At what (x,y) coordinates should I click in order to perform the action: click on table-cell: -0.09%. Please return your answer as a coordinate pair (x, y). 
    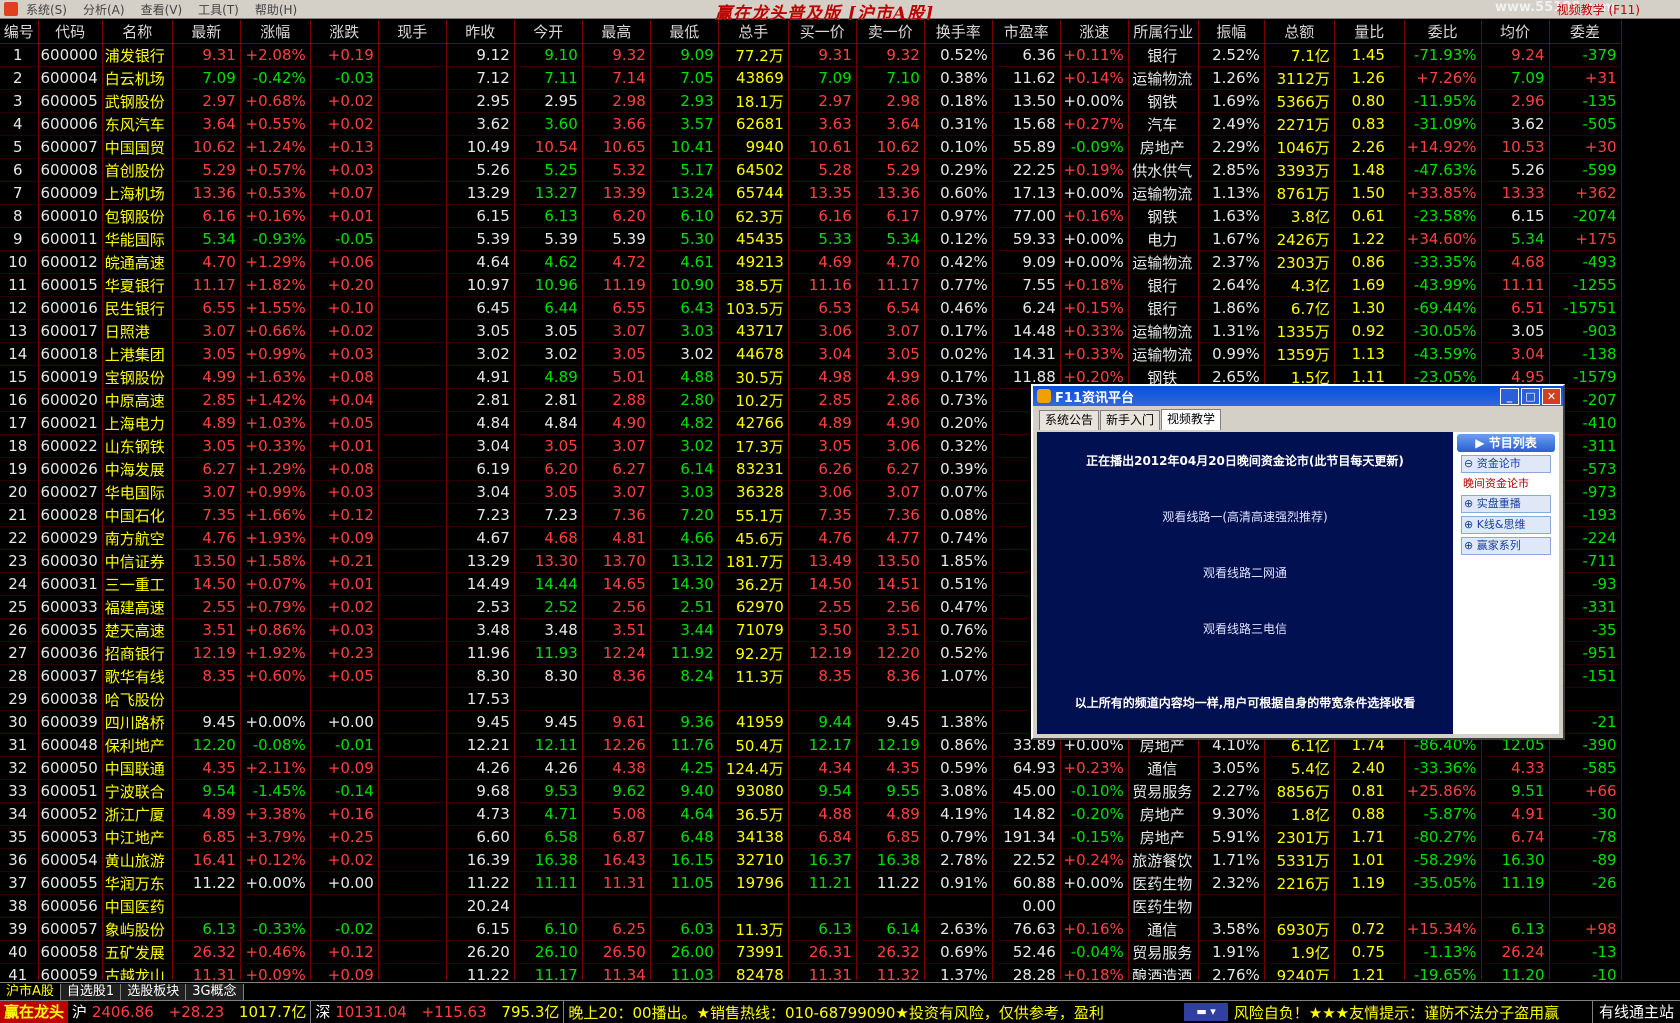
    Looking at the image, I should click on (1094, 147).